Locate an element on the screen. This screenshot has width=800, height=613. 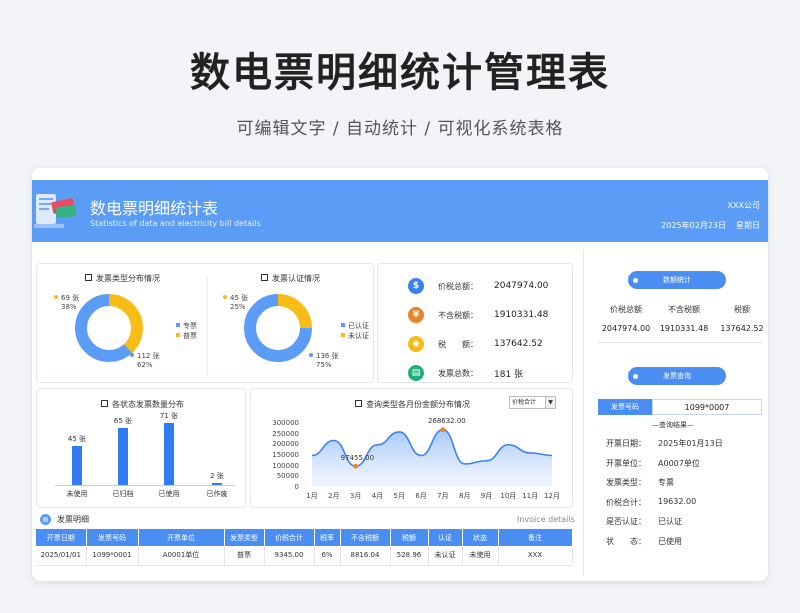
summary-header: 不含税额 is located at coordinates (684, 309).